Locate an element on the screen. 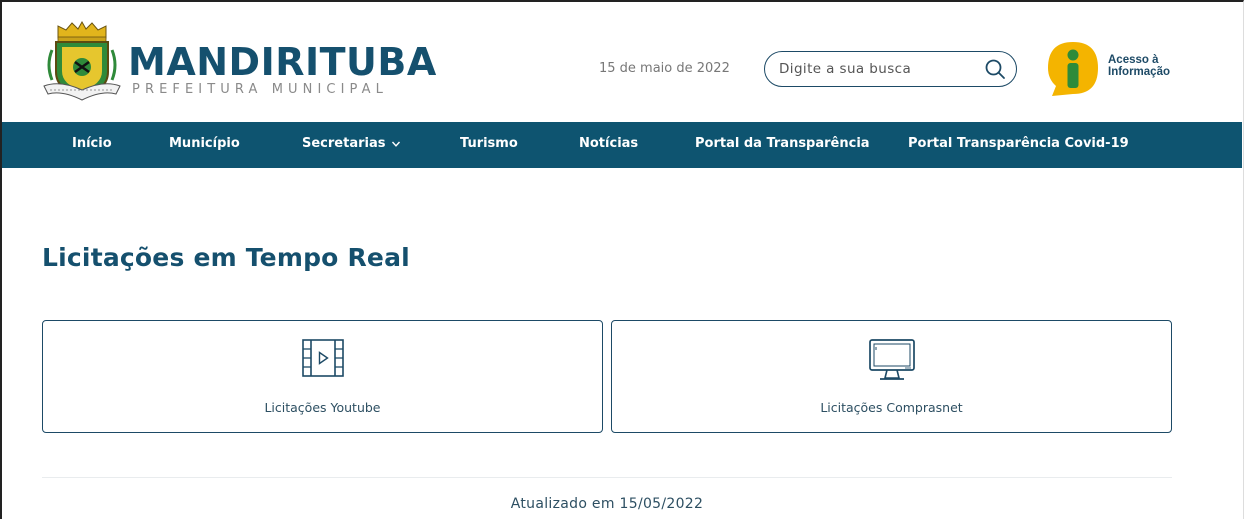 This screenshot has width=1244, height=519. card-licitacoes-youtube: Licitações Youtube is located at coordinates (322, 376).